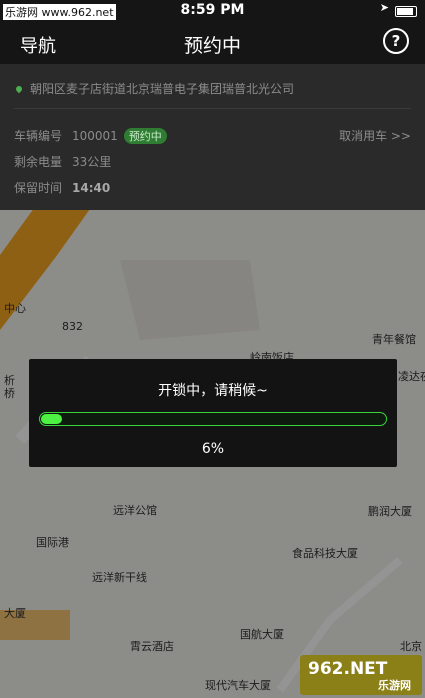 The image size is (425, 698). What do you see at coordinates (394, 685) in the screenshot?
I see `logo-sub-text: 乐游网` at bounding box center [394, 685].